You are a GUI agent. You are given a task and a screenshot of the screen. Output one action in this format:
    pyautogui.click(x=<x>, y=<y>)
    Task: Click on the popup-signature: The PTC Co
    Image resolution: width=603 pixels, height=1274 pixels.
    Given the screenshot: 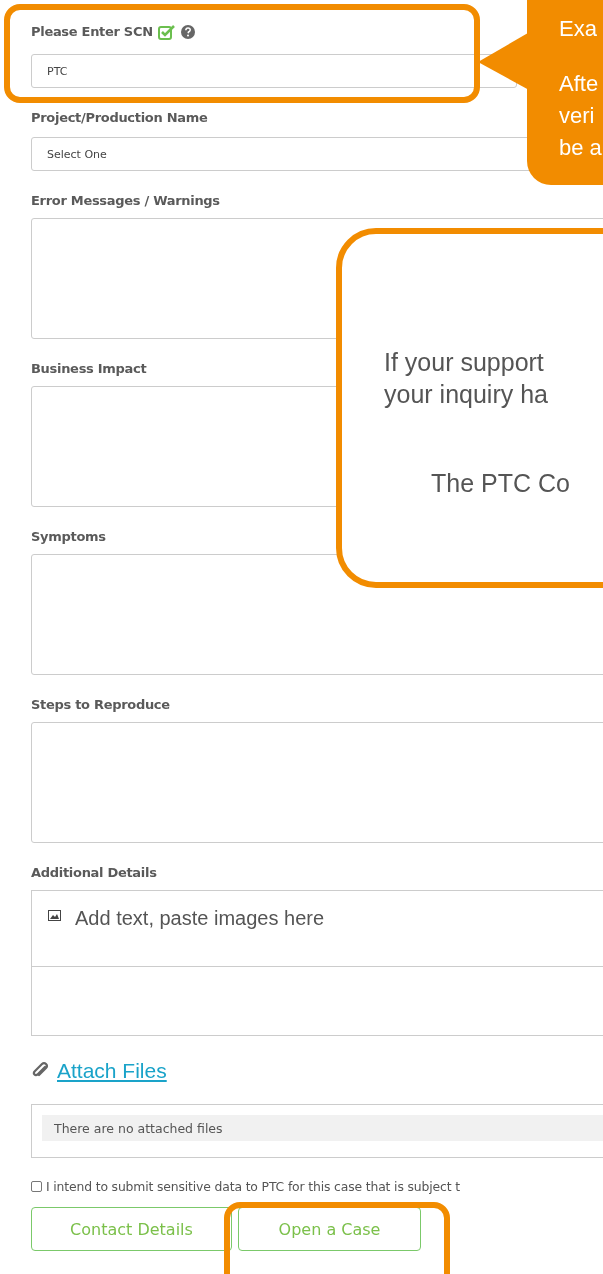 What is the action you would take?
    pyautogui.click(x=500, y=483)
    